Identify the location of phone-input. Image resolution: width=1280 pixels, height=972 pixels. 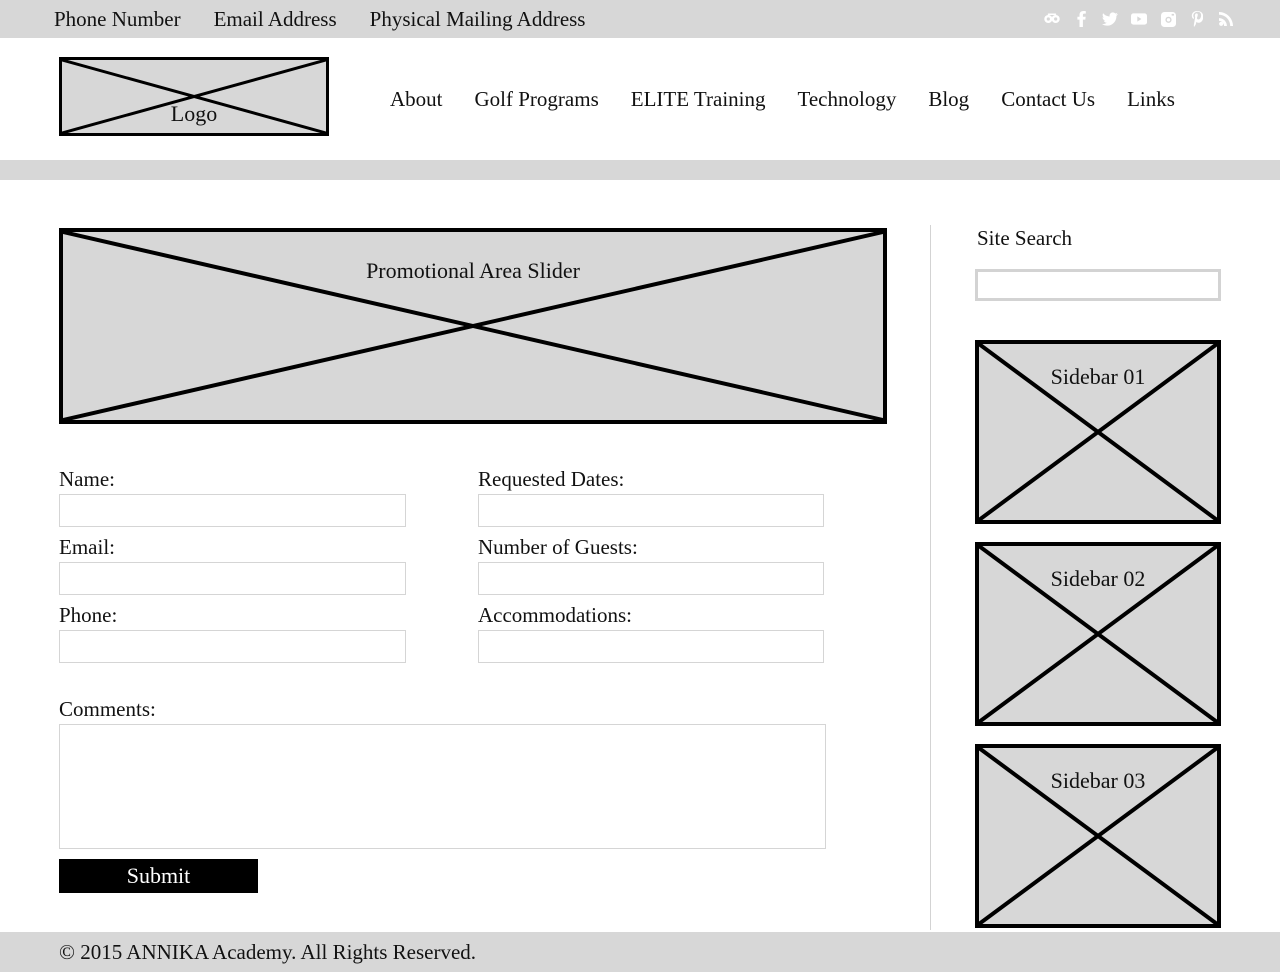
(232, 646).